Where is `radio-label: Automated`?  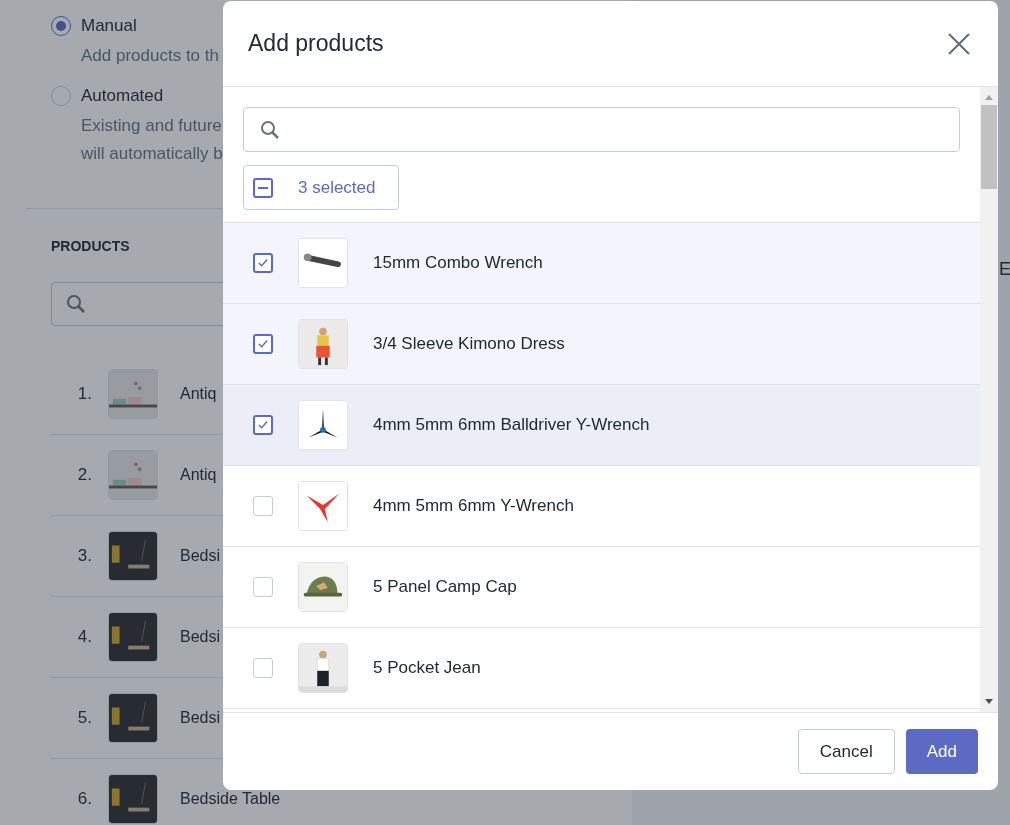
radio-label: Automated is located at coordinates (123, 96).